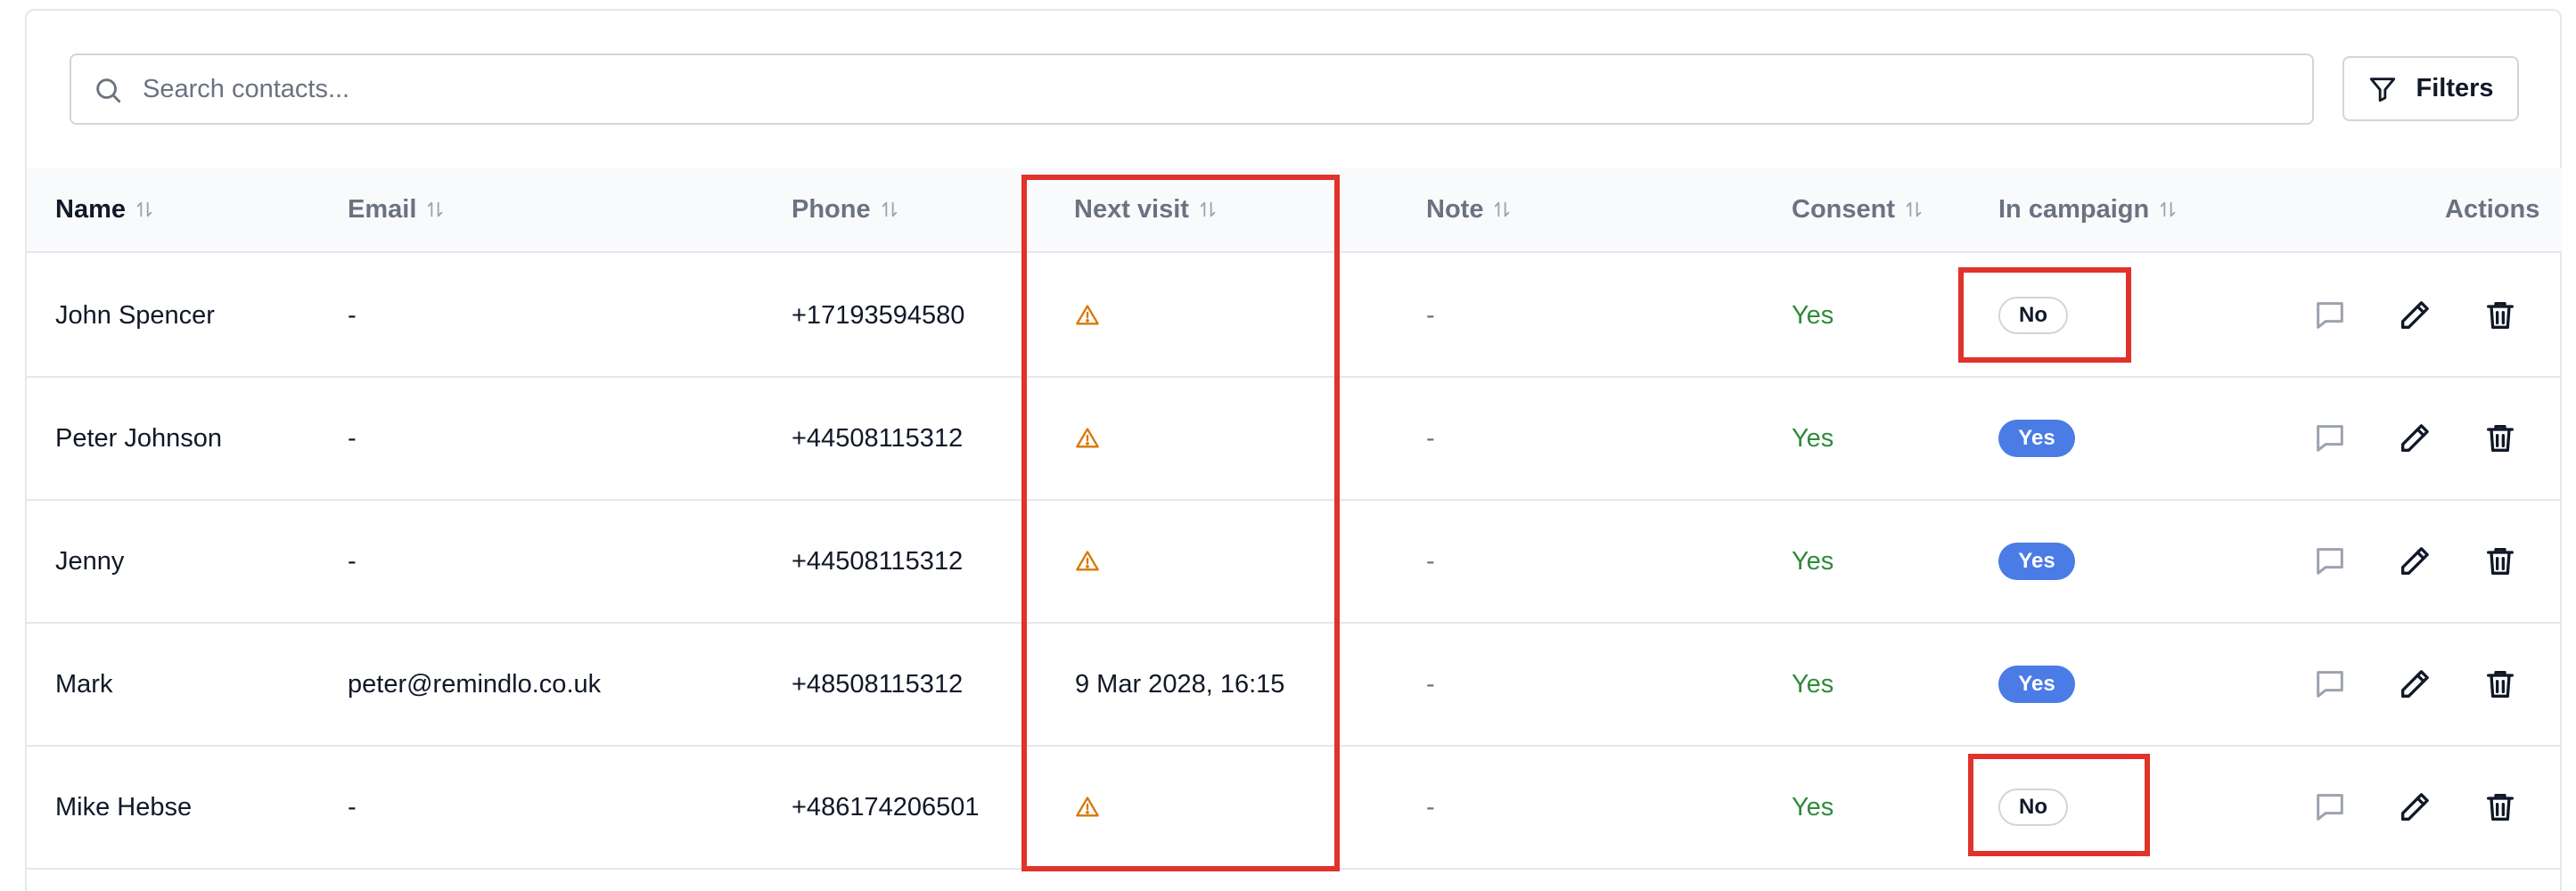  I want to click on contact-phone: +48508115312, so click(878, 684).